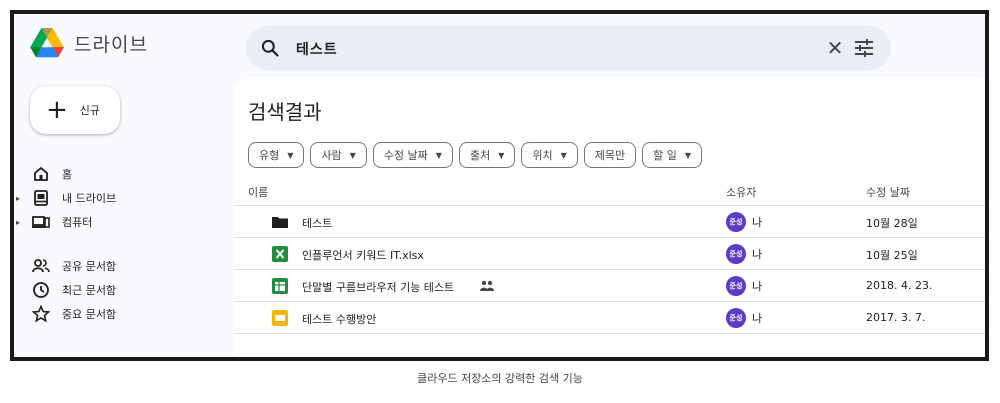  What do you see at coordinates (111, 44) in the screenshot?
I see `app-title: 드라이브` at bounding box center [111, 44].